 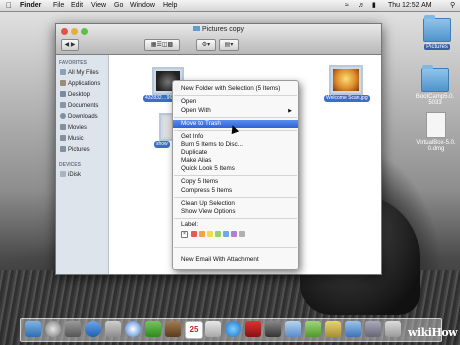 I want to click on all-files-icon, so click(x=63, y=72).